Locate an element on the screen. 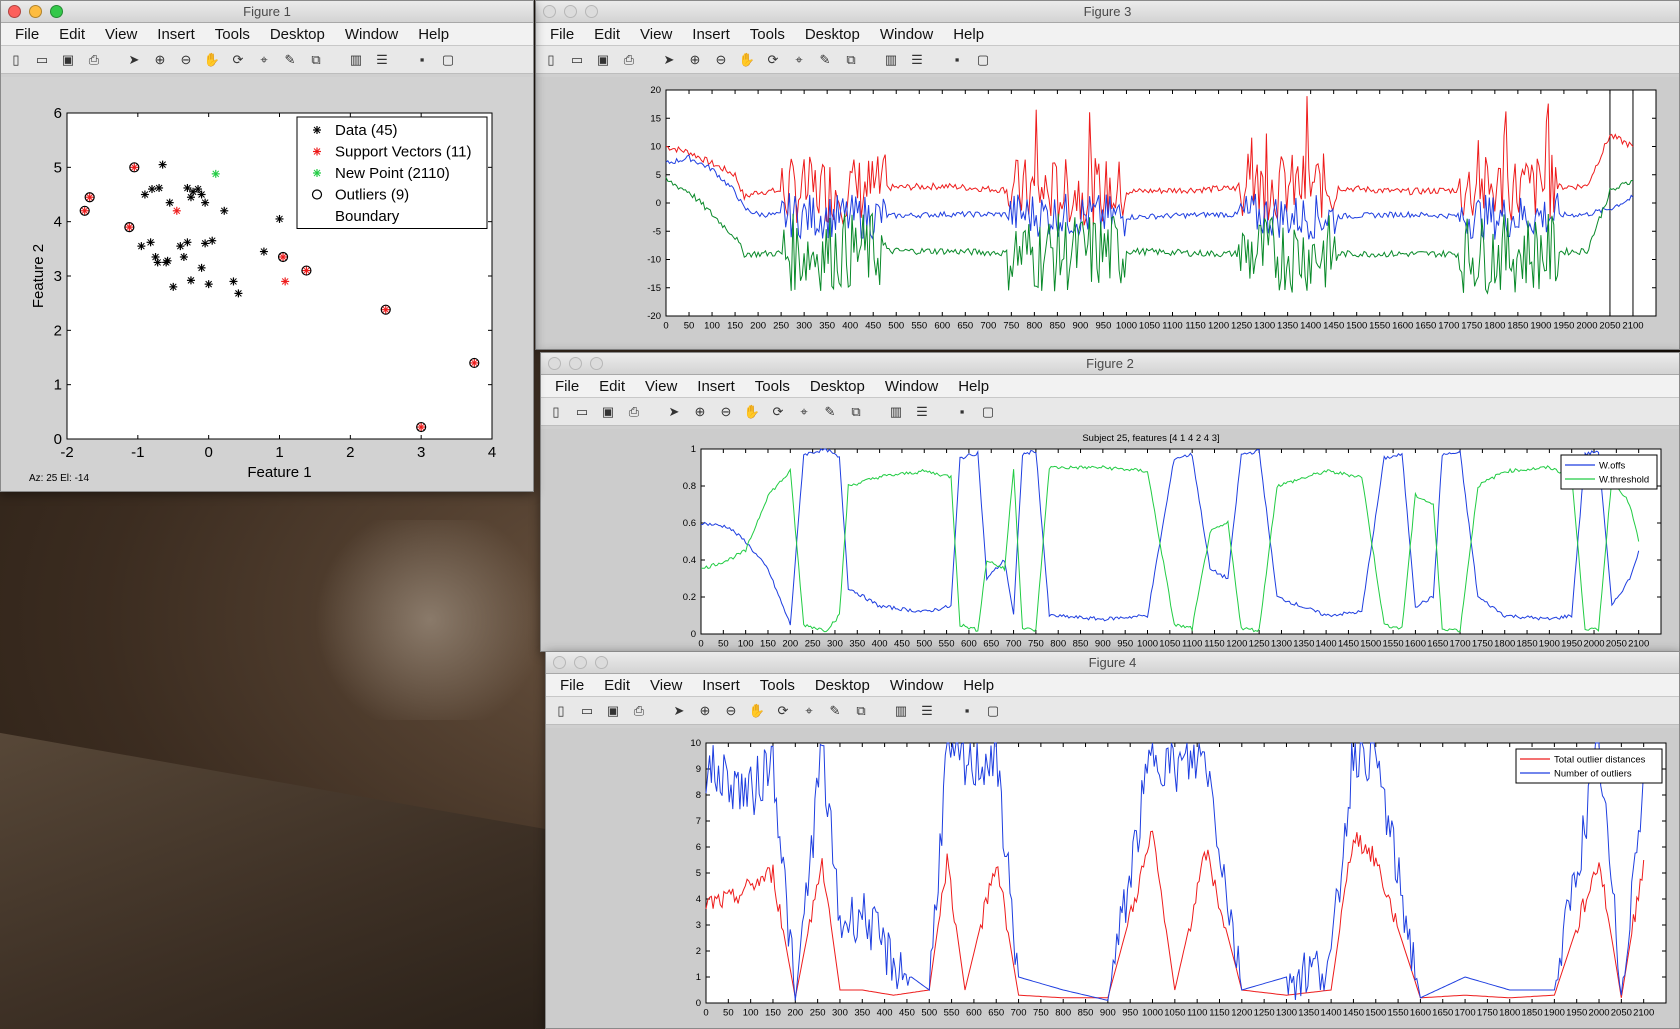 This screenshot has height=1029, width=1680. figure1-titlebar: Figure 1 is located at coordinates (267, 12).